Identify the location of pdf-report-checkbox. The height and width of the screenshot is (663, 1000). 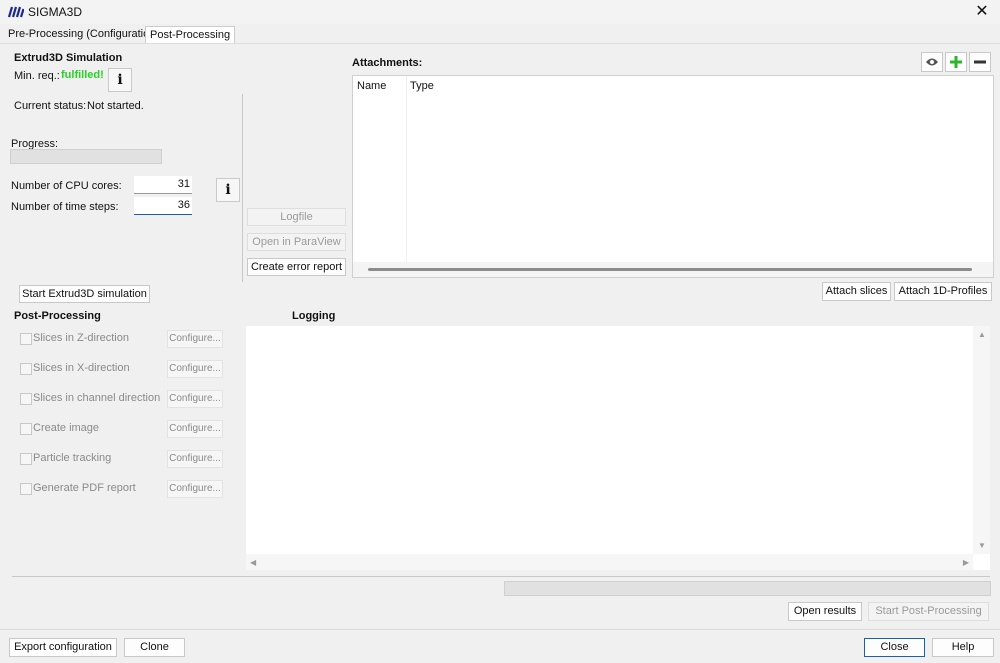
(26, 489).